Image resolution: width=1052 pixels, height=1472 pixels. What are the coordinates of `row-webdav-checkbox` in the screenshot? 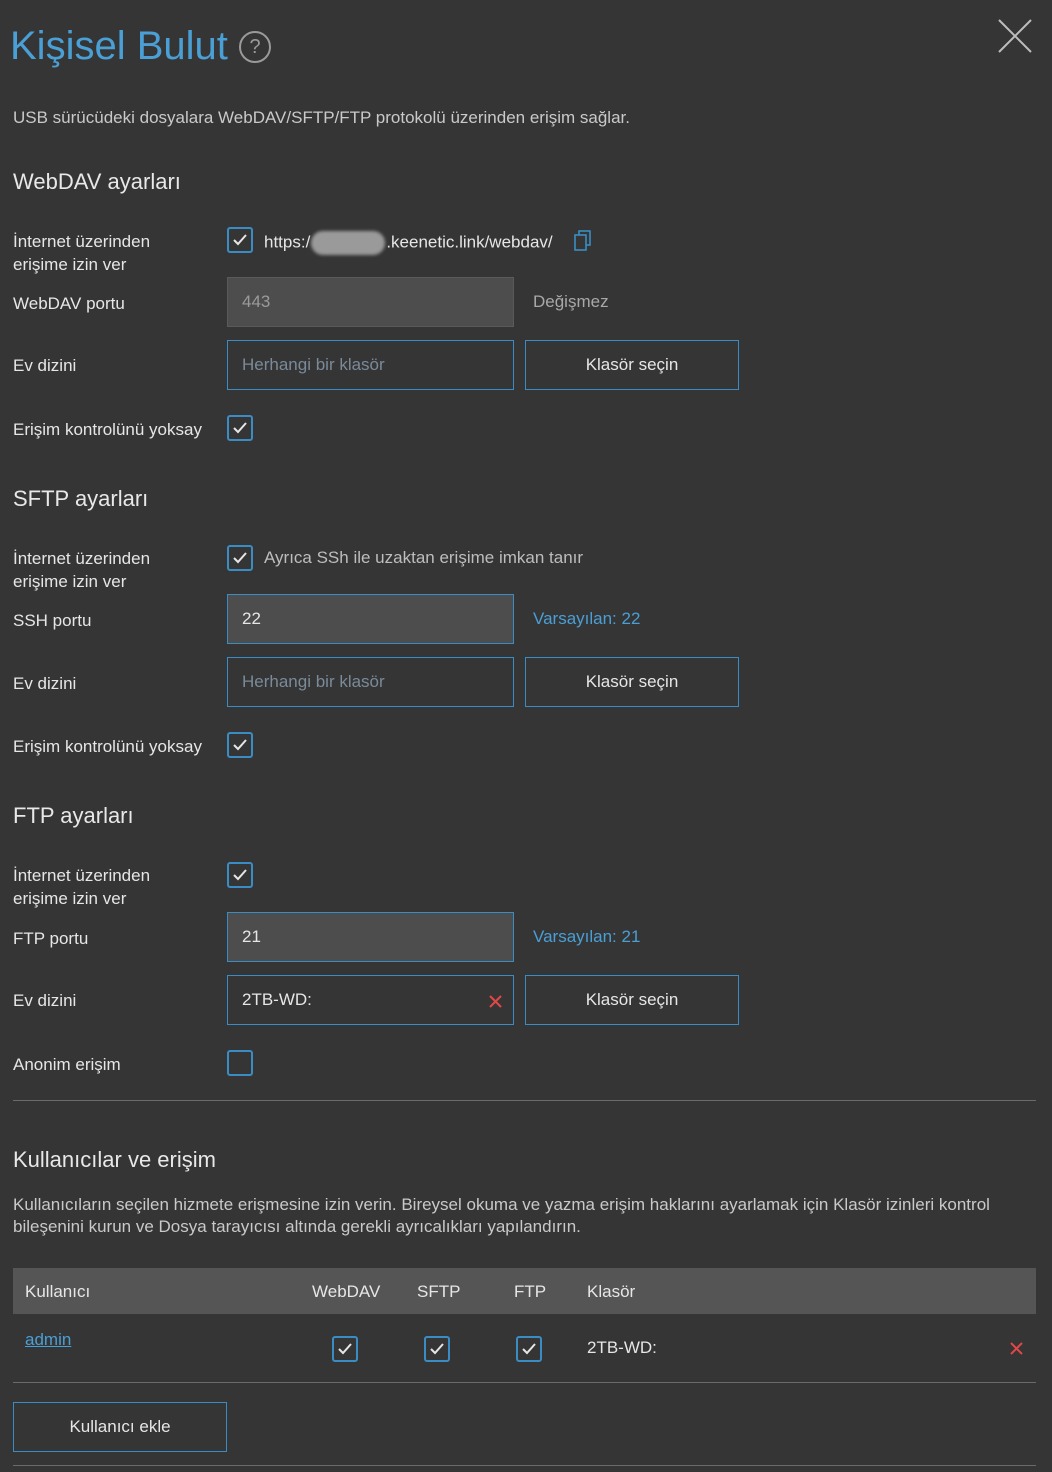 It's located at (345, 1349).